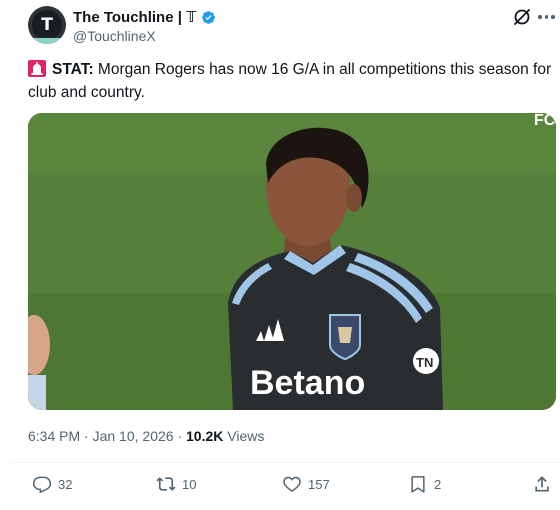  What do you see at coordinates (42, 485) in the screenshot?
I see `reply-icon` at bounding box center [42, 485].